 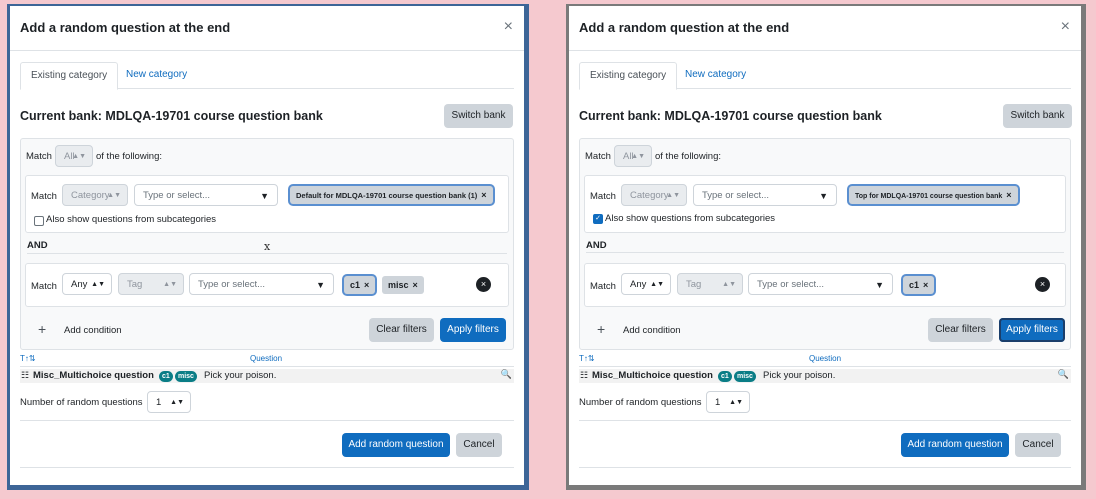 I want to click on dialog-title: Add a random question at the end, so click(x=684, y=27).